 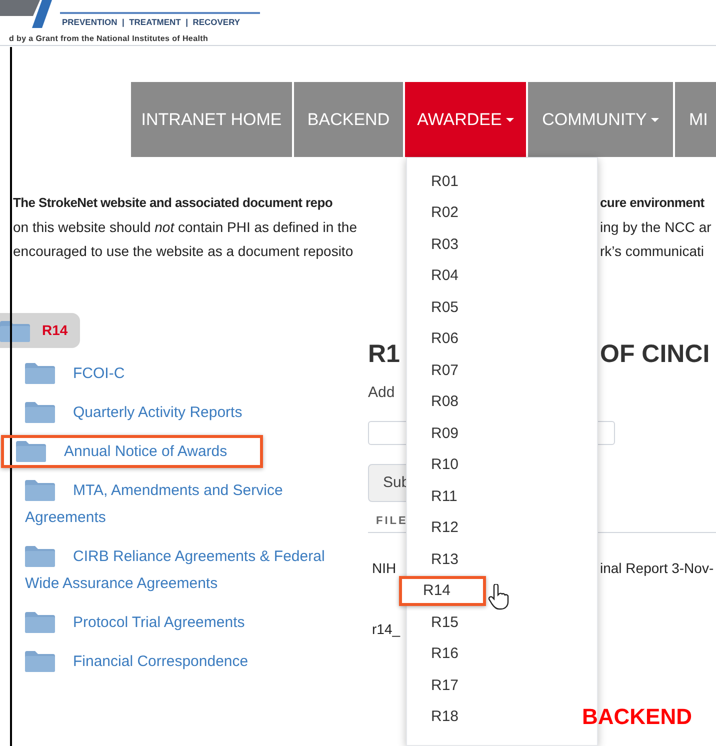 I want to click on dropdown-item: R08, so click(x=433, y=402).